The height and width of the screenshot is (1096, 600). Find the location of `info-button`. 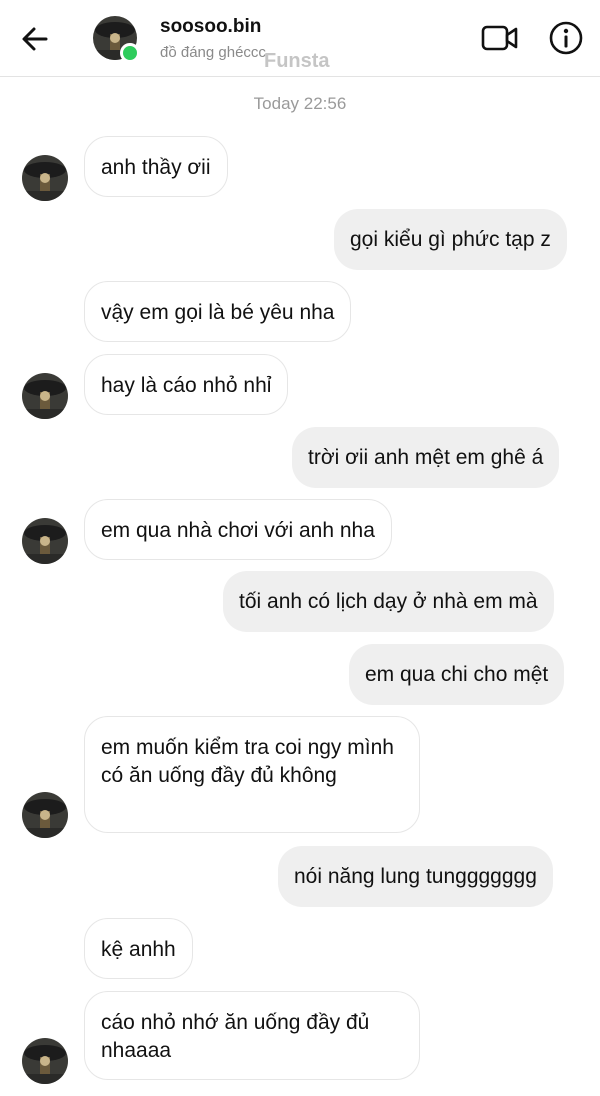

info-button is located at coordinates (566, 38).